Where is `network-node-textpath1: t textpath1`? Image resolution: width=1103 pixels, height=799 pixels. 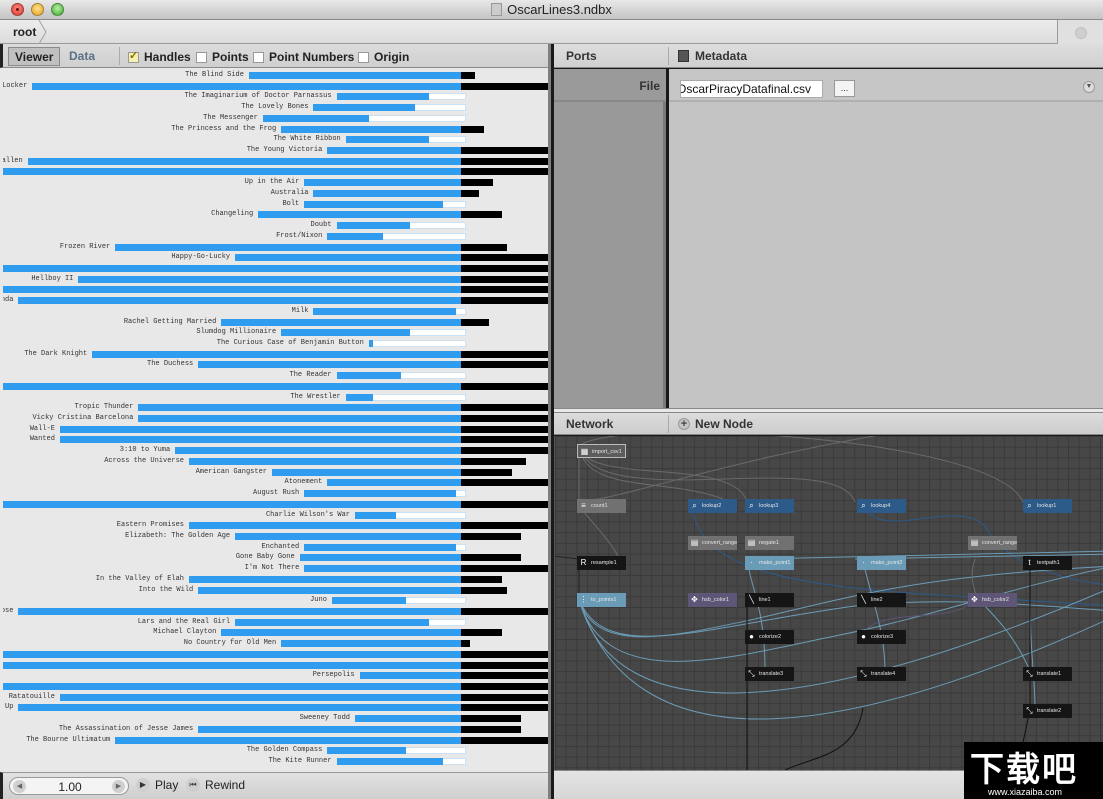 network-node-textpath1: t textpath1 is located at coordinates (1047, 563).